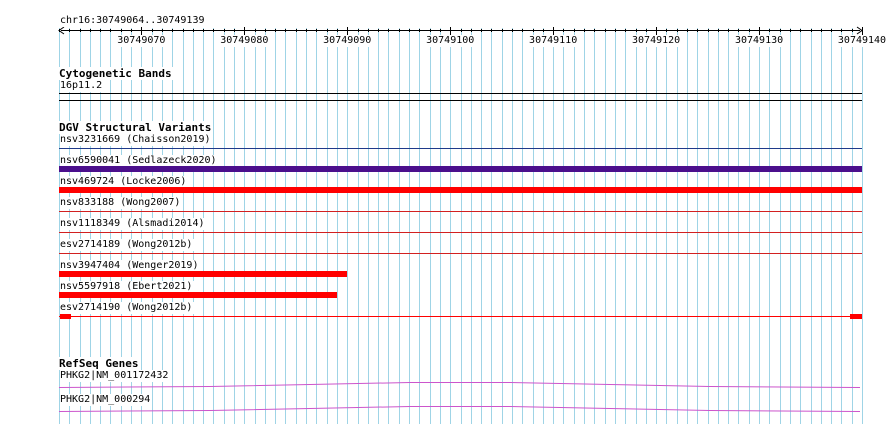  What do you see at coordinates (244, 41) in the screenshot?
I see `ruler-tick-label: 30749080` at bounding box center [244, 41].